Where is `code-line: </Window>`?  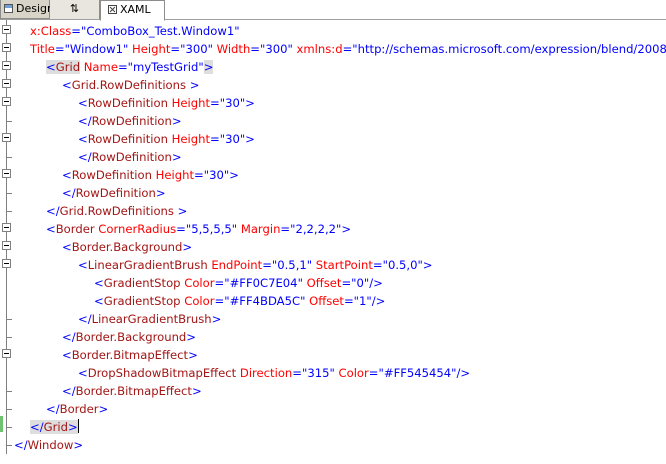 code-line: </Window> is located at coordinates (48, 445).